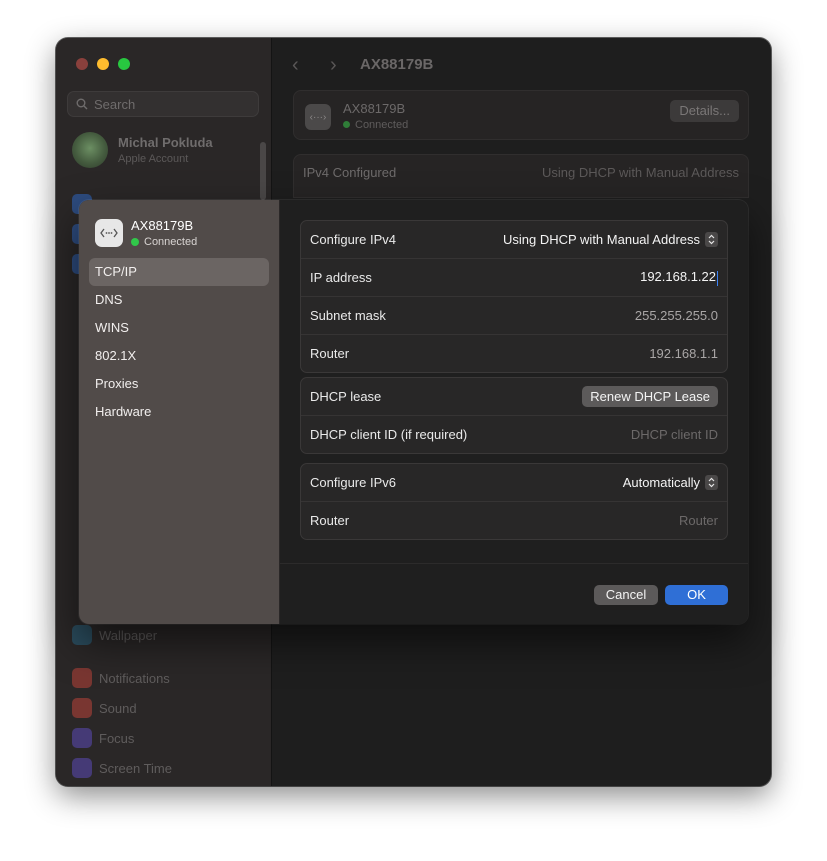  Describe the element at coordinates (117, 738) in the screenshot. I see `sidebar-item-label: Focus` at that location.